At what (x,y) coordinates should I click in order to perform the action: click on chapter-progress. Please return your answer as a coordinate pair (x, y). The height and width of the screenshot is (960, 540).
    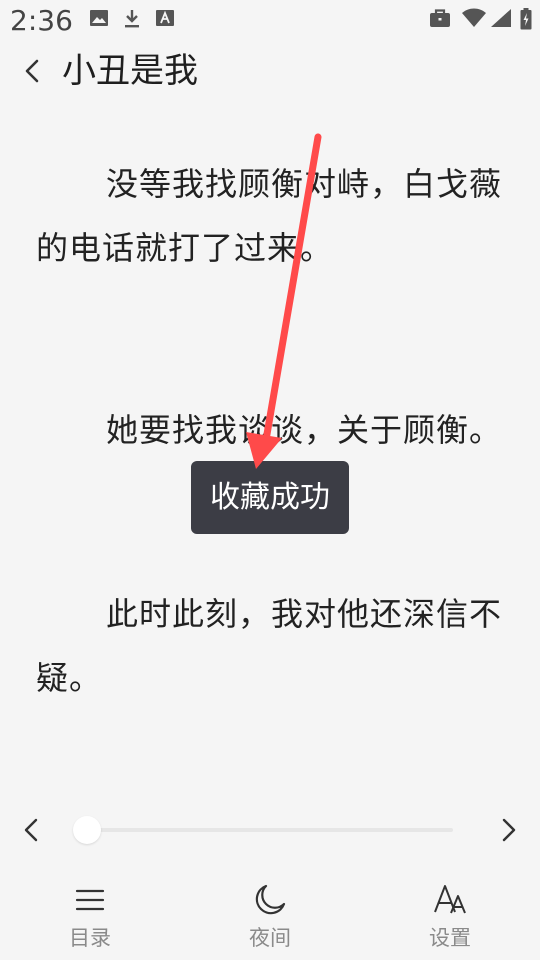
    Looking at the image, I should click on (270, 830).